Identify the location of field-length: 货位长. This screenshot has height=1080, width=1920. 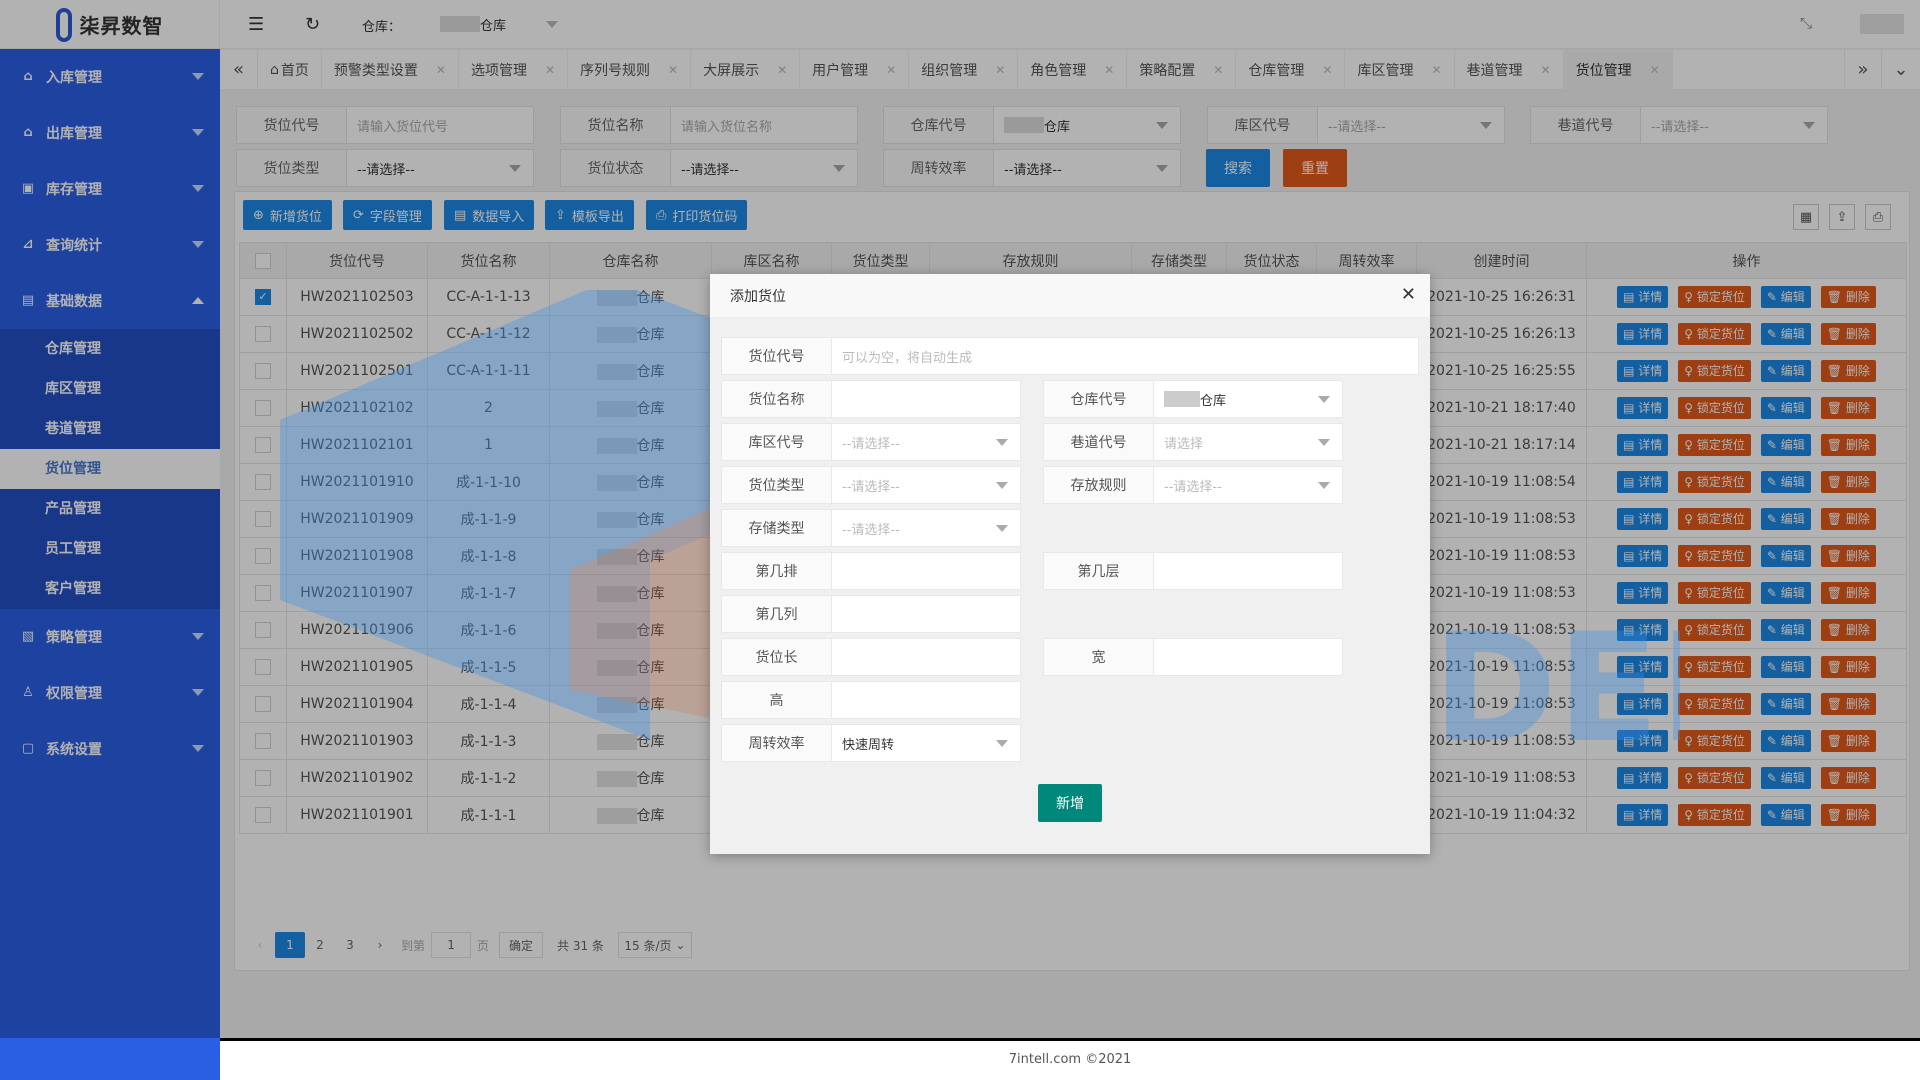
(871, 657).